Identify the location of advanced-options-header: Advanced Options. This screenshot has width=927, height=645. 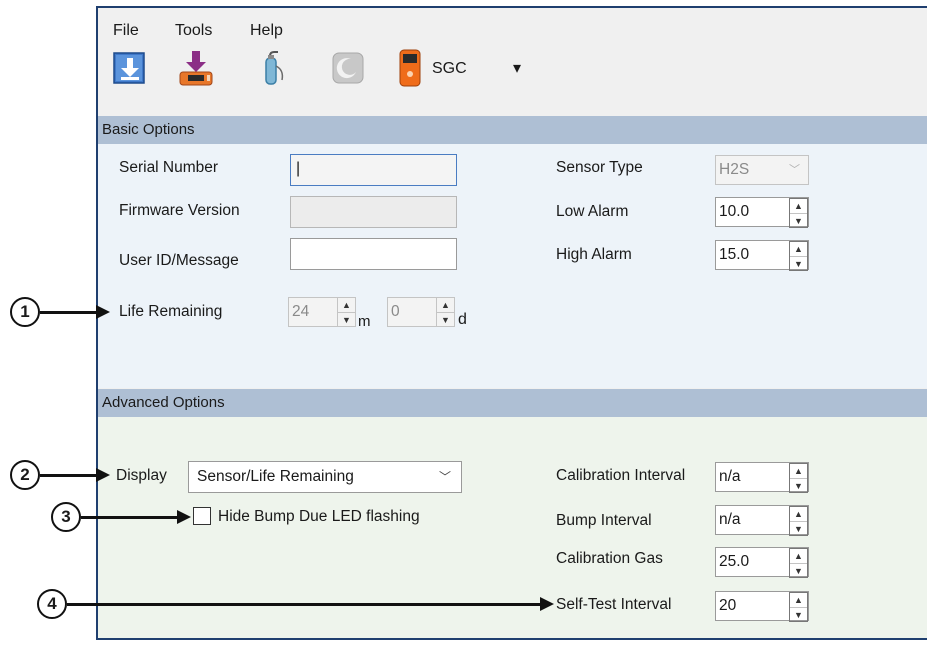
(512, 403).